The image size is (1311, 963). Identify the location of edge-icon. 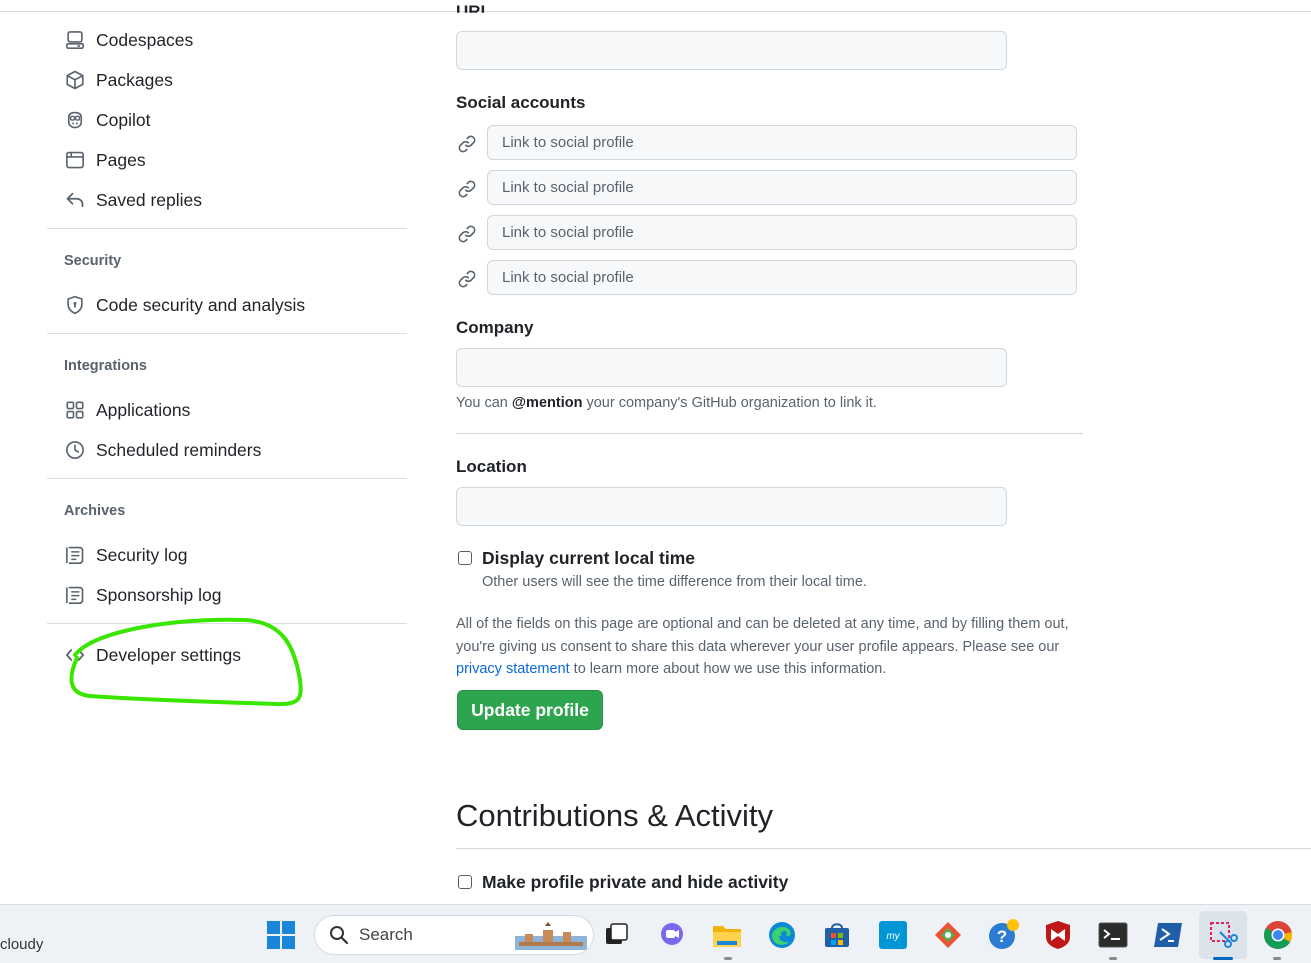
(782, 935).